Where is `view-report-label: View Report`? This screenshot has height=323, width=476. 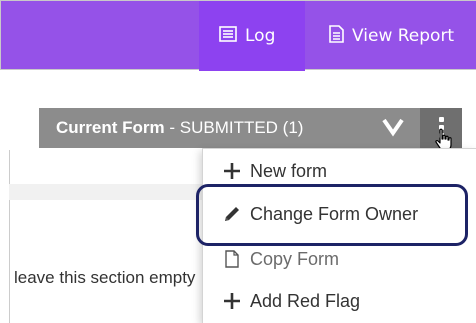
view-report-label: View Report is located at coordinates (403, 36).